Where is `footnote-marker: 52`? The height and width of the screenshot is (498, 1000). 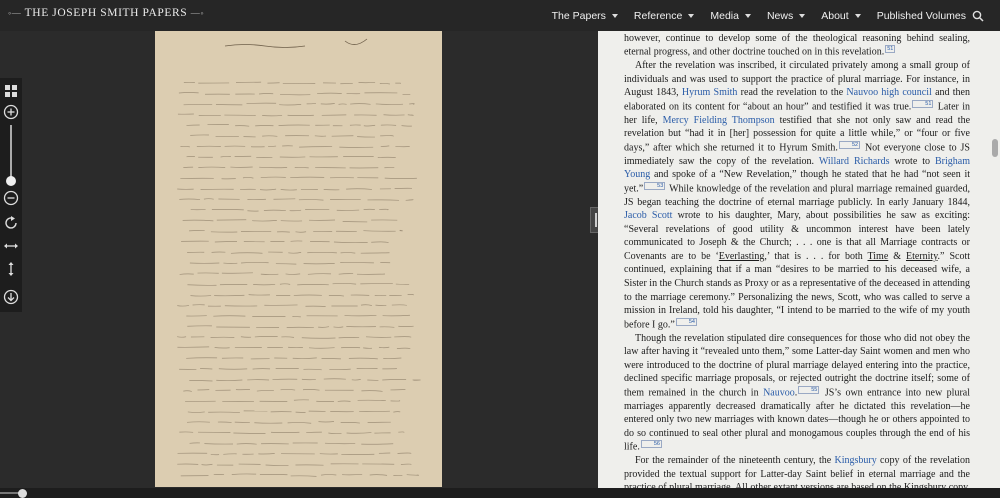 footnote-marker: 52 is located at coordinates (849, 144).